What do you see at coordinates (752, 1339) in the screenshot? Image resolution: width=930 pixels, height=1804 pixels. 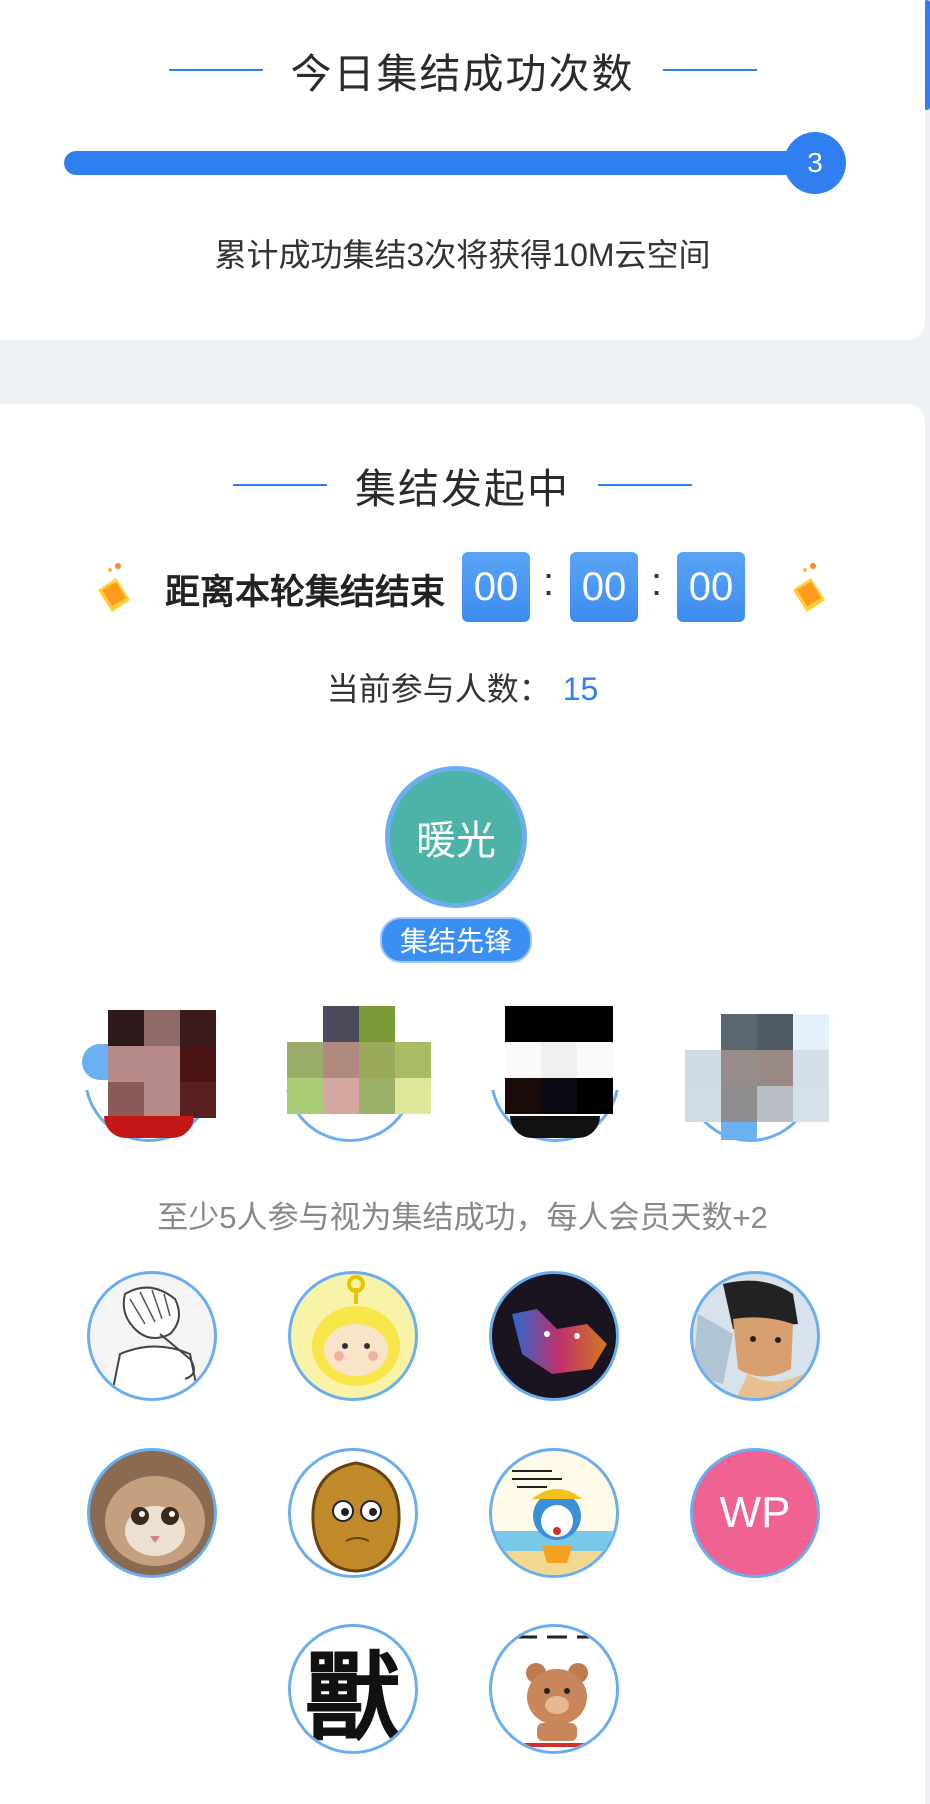 I see `anime-boy-icon` at bounding box center [752, 1339].